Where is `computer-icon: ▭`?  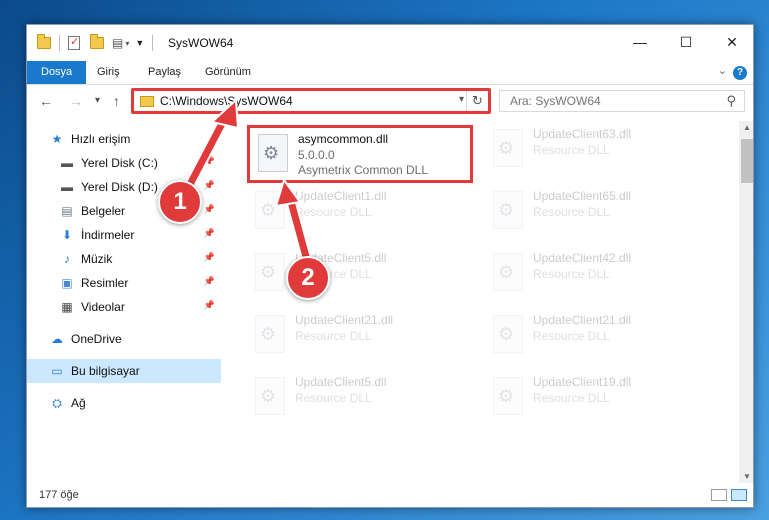
computer-icon: ▭ is located at coordinates (57, 371).